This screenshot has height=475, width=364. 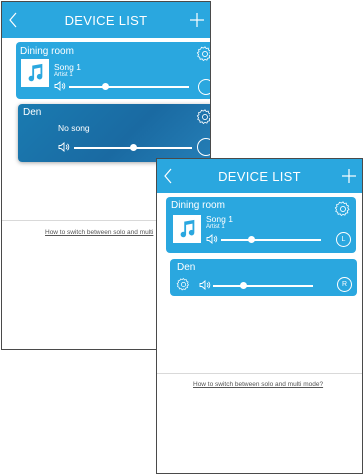 I want to click on help-link: How to switch between solo and multi, so click(x=99, y=232).